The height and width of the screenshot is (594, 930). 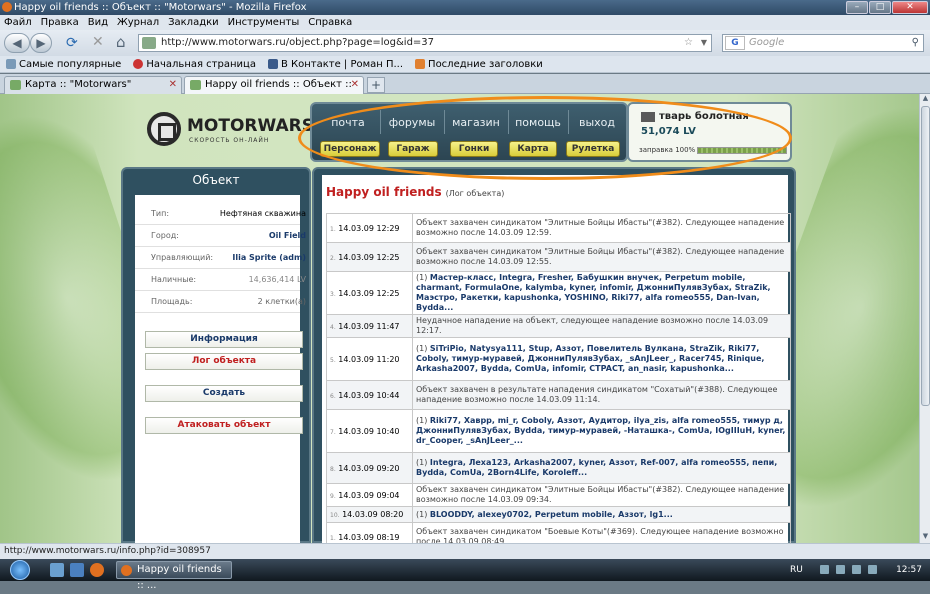 I want to click on log-row-number: 5., so click(x=333, y=360).